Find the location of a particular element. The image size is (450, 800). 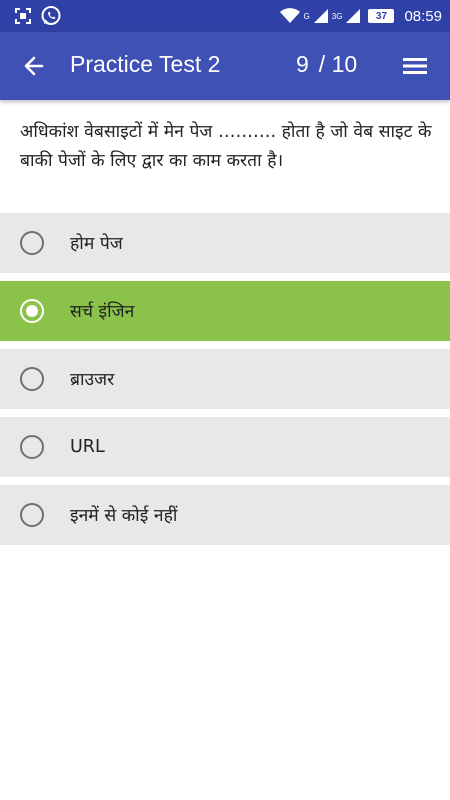

status-bar: G 3G 37 08:59 is located at coordinates (225, 16).